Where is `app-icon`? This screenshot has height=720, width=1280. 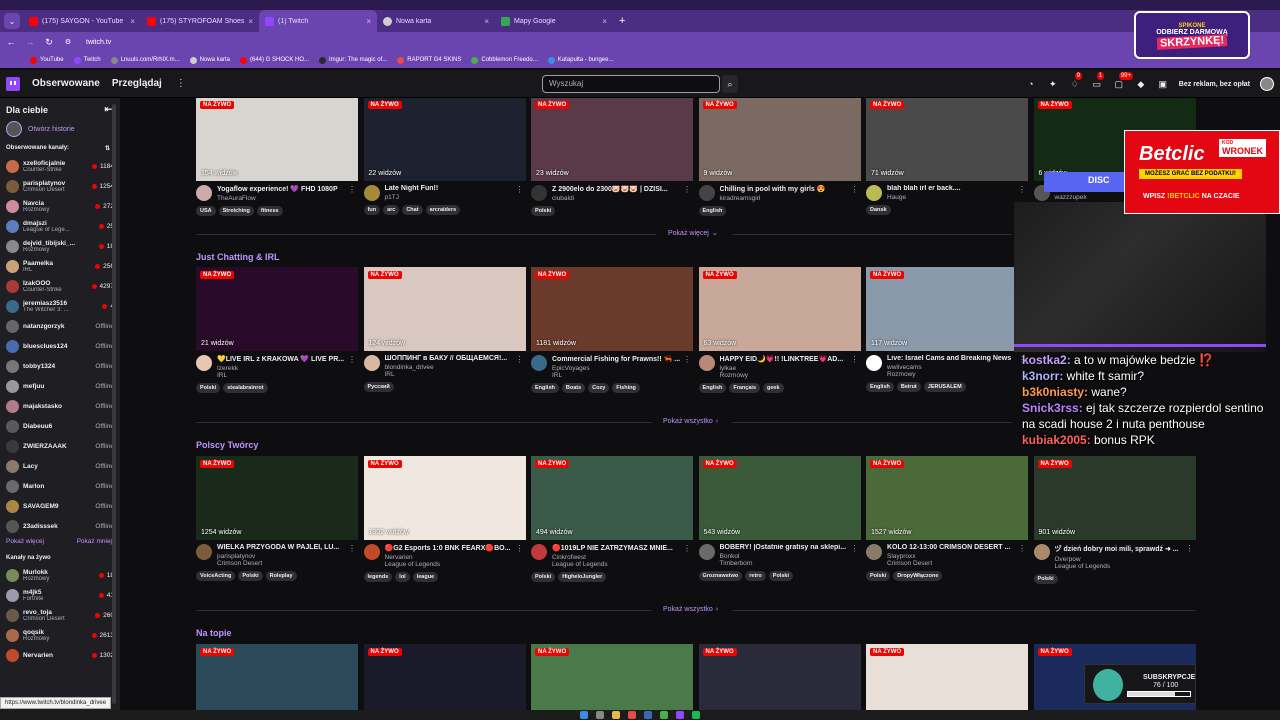
app-icon is located at coordinates (632, 715).